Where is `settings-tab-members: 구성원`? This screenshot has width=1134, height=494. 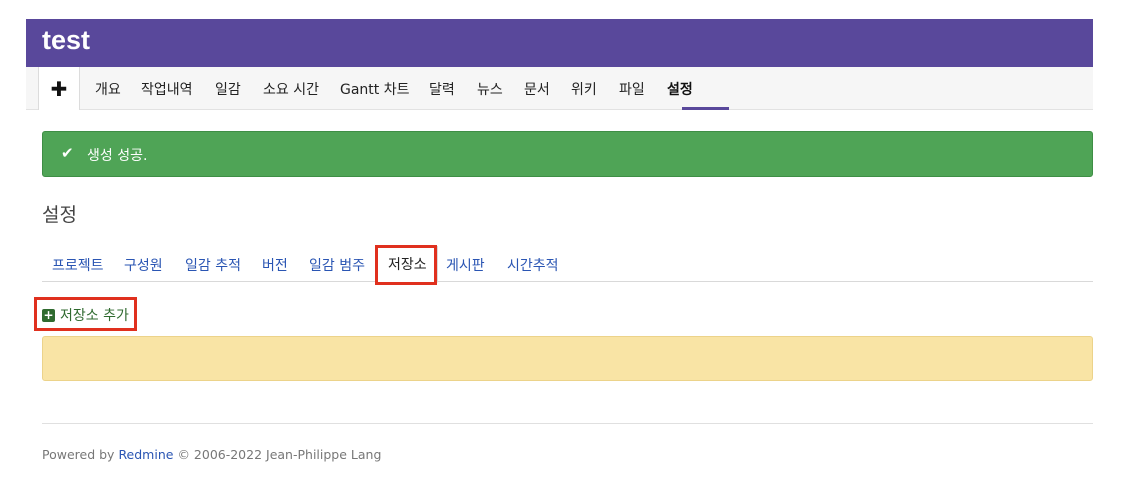
settings-tab-members: 구성원 is located at coordinates (143, 265).